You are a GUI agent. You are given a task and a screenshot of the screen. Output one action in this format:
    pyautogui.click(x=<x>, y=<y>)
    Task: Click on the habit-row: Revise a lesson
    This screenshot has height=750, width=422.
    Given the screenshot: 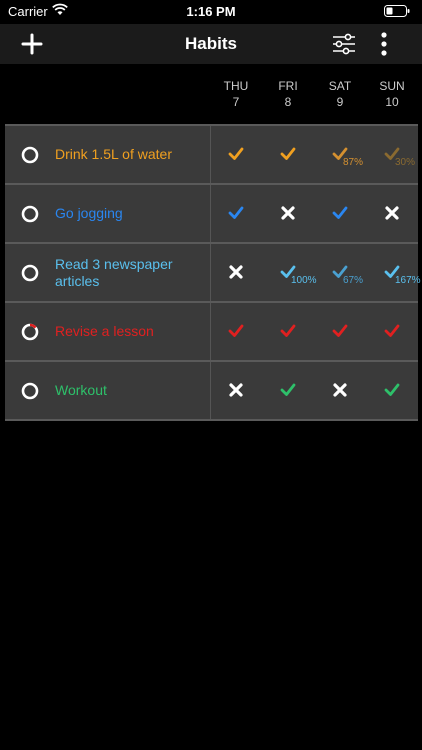 What is the action you would take?
    pyautogui.click(x=211, y=332)
    